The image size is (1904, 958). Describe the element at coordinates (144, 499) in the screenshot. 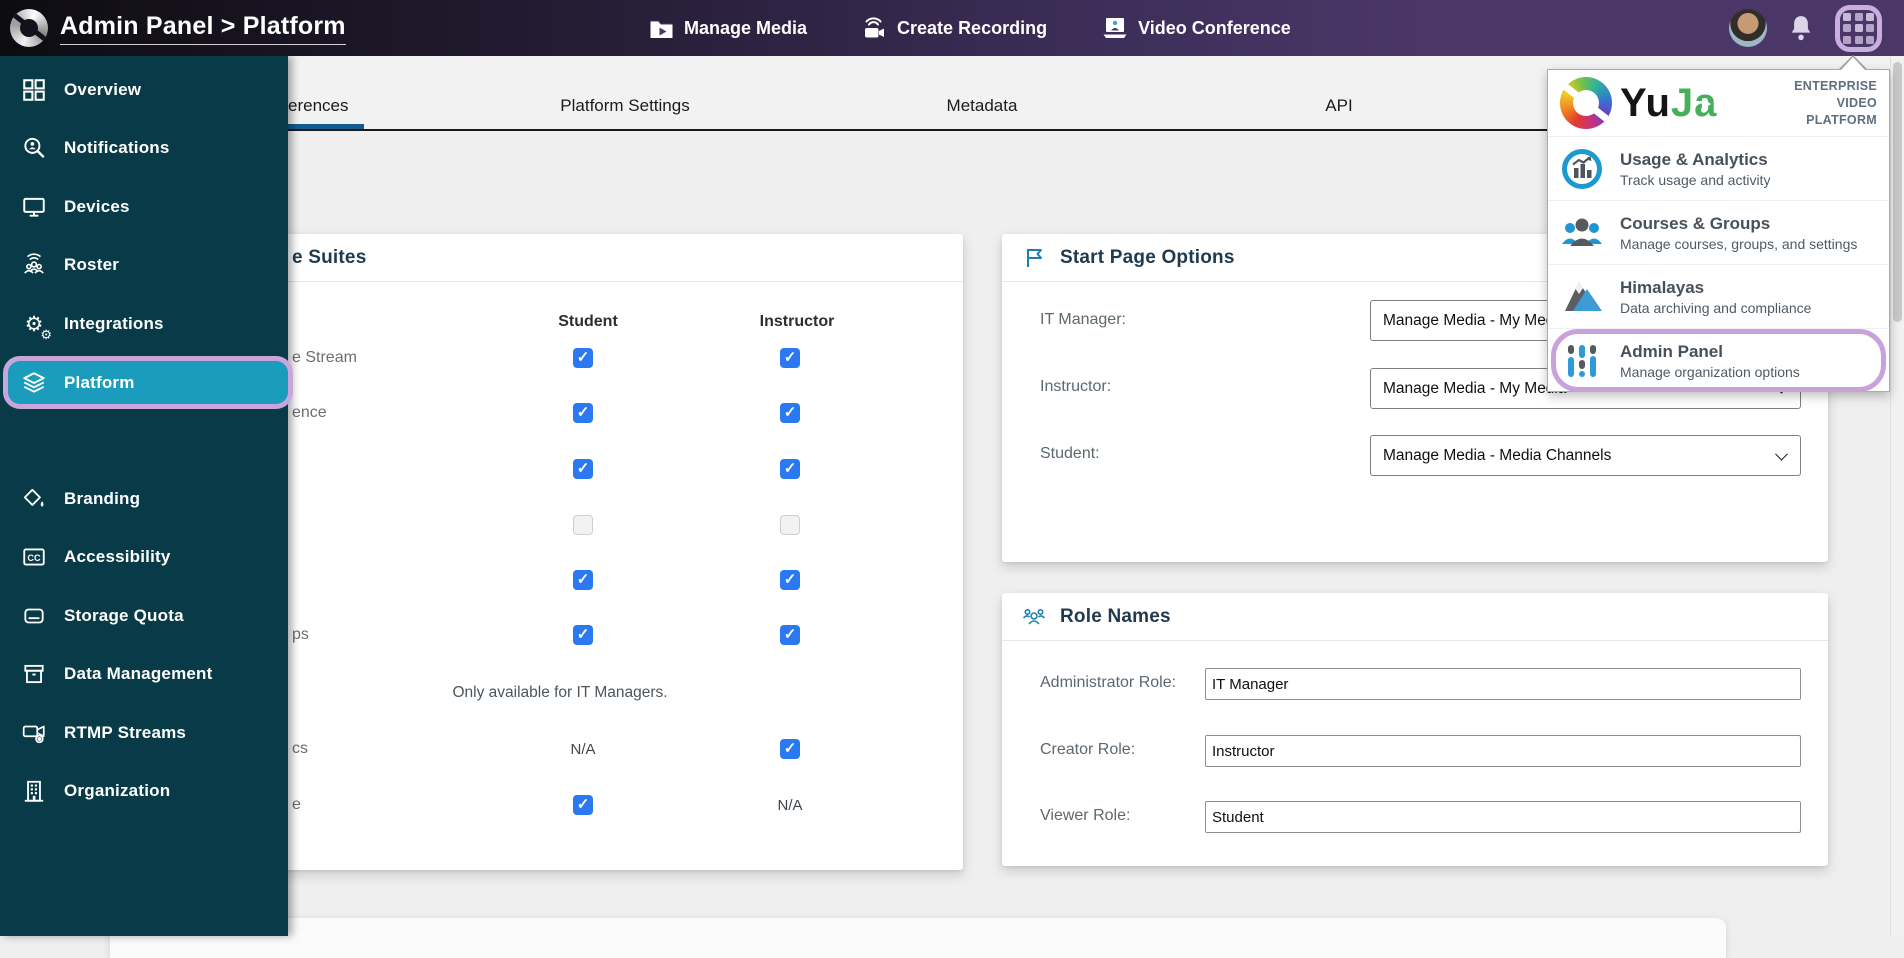

I see `sidebar-item-branding: Branding` at that location.